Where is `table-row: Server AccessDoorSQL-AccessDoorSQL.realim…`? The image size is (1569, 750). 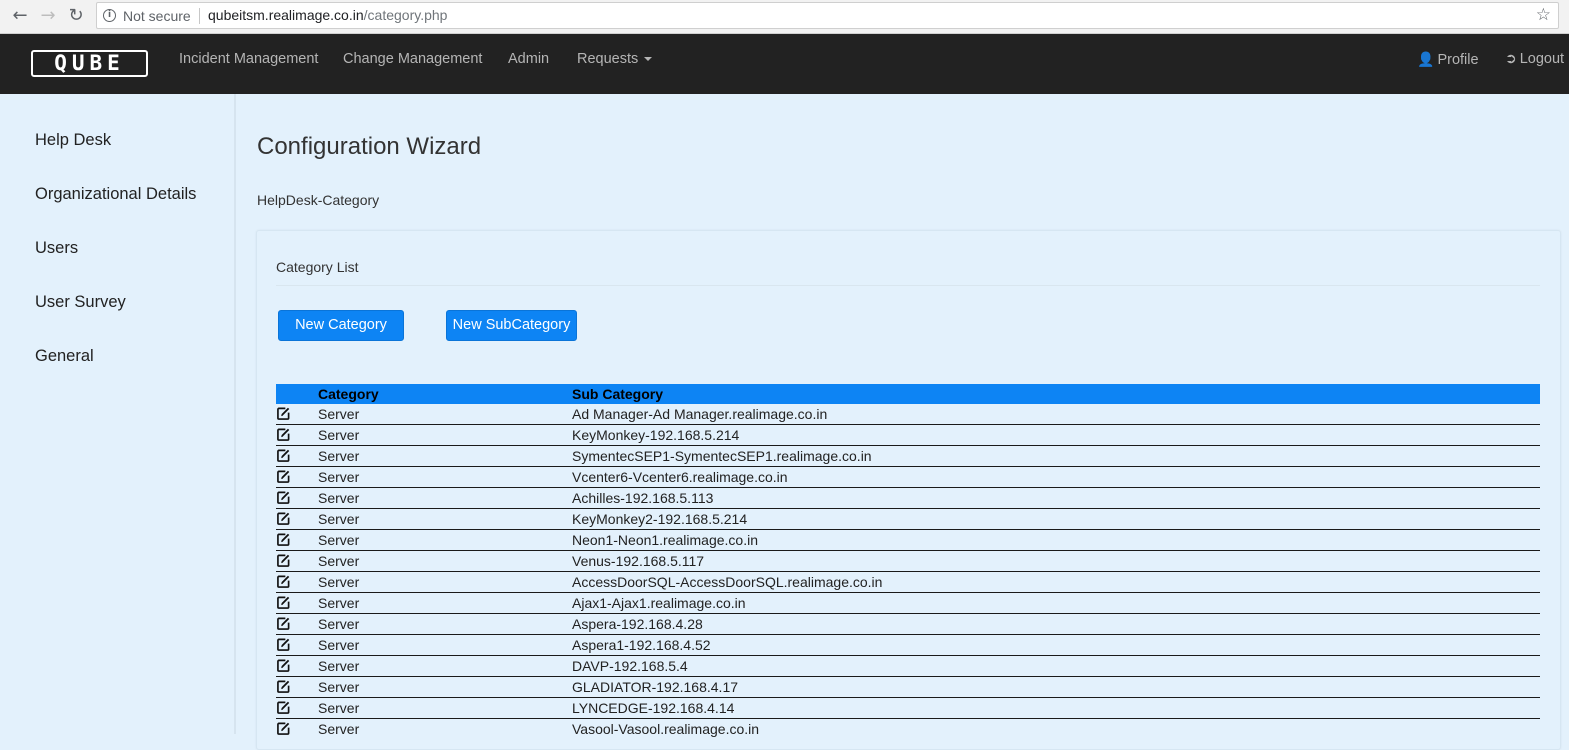
table-row: Server AccessDoorSQL-AccessDoorSQL.realim… is located at coordinates (908, 582).